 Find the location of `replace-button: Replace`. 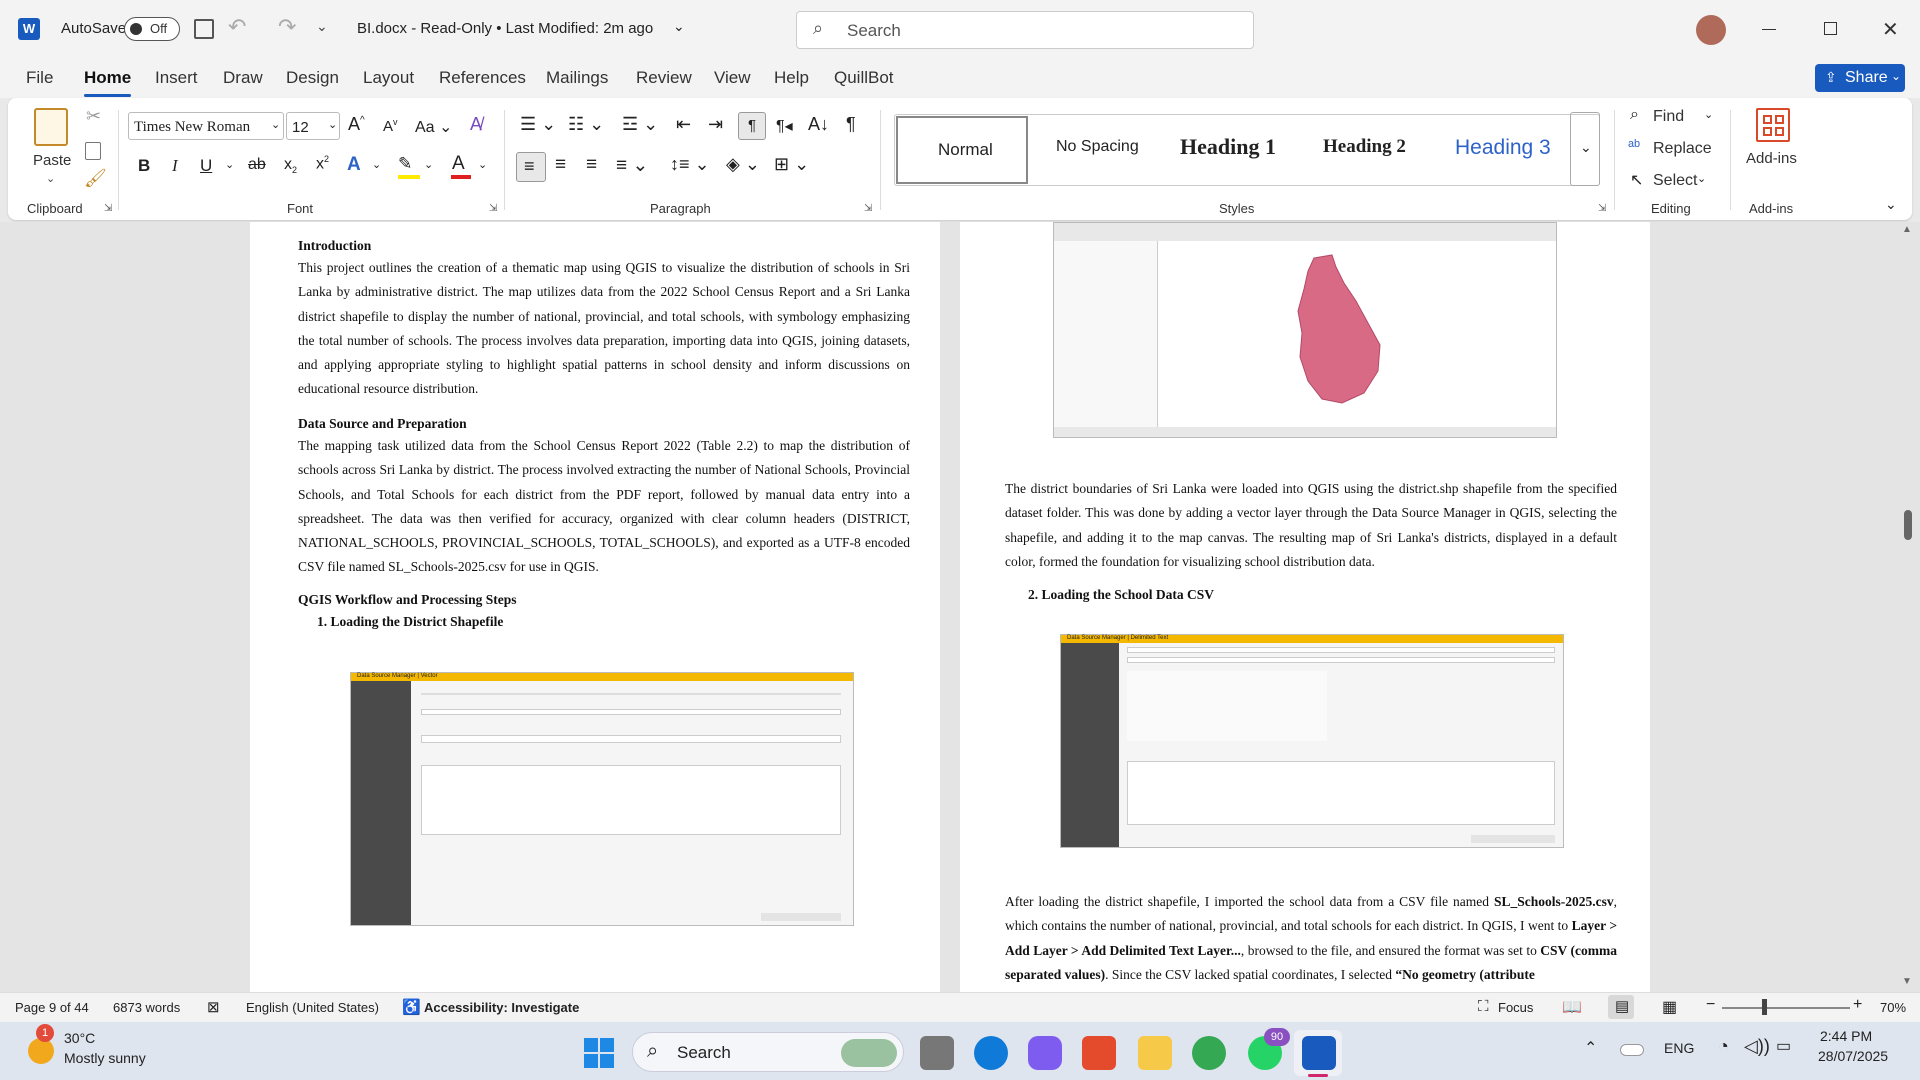

replace-button: Replace is located at coordinates (1682, 149).